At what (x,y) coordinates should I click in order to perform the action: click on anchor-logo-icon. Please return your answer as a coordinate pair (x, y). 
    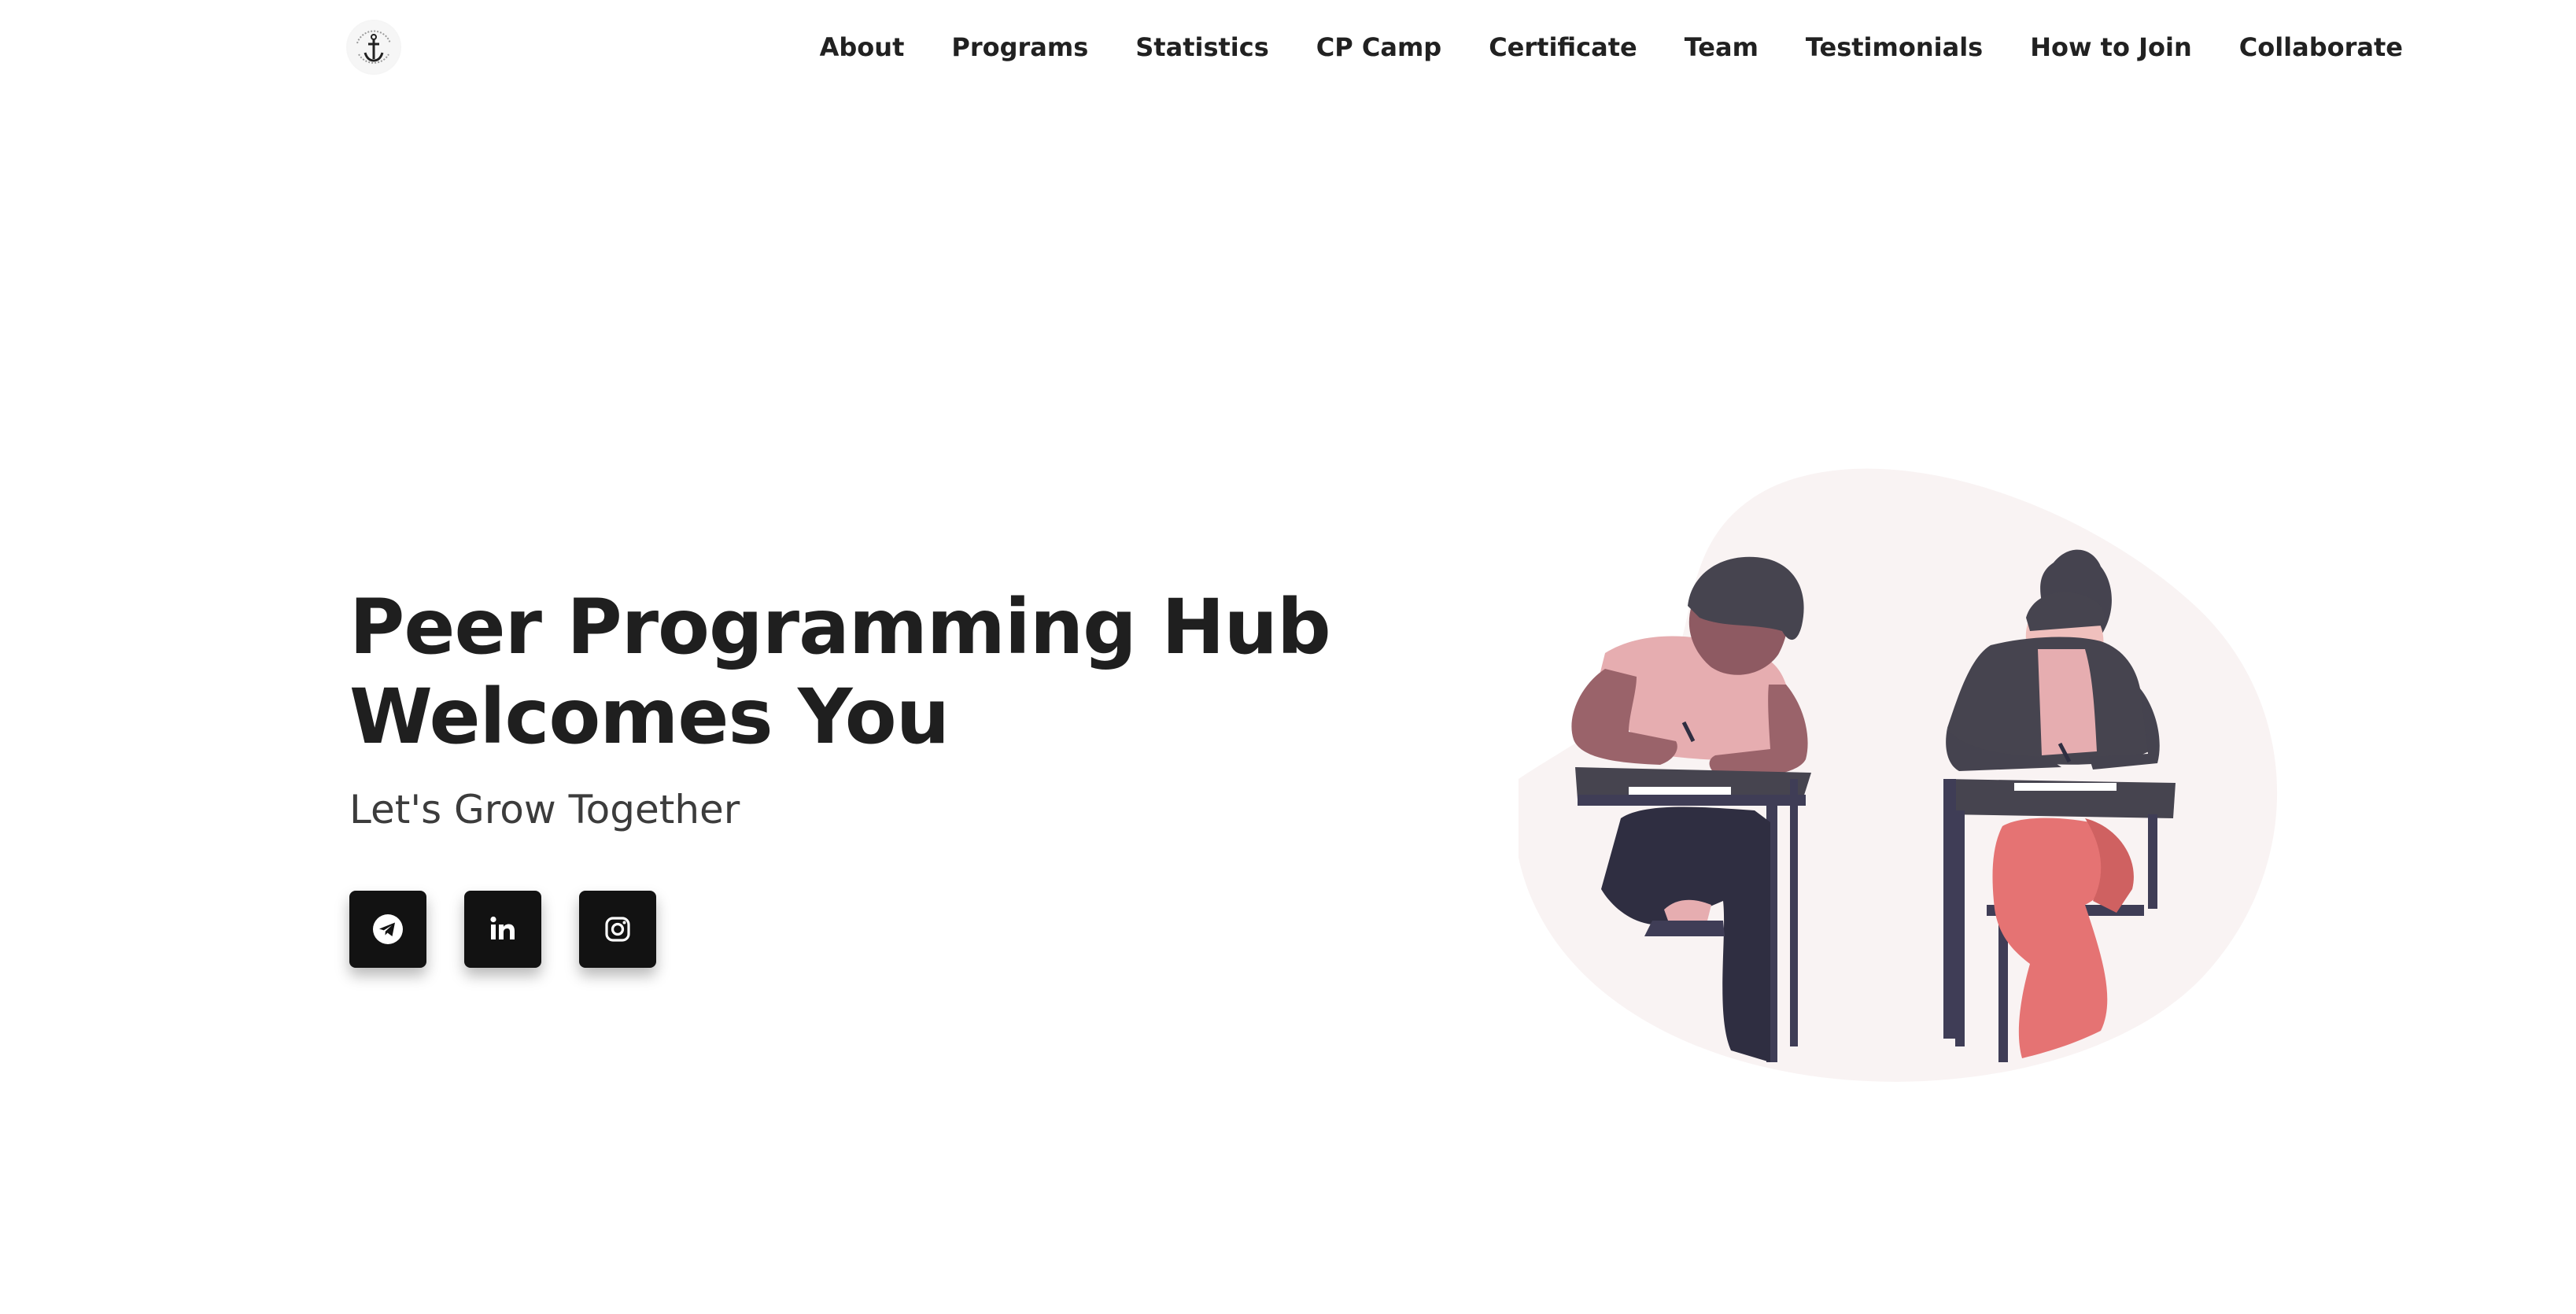
    Looking at the image, I should click on (374, 47).